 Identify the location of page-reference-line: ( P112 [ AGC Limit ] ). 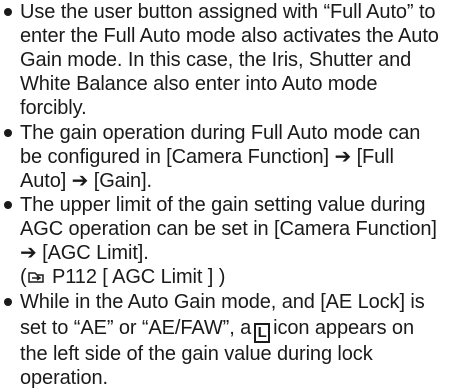
(240, 277).